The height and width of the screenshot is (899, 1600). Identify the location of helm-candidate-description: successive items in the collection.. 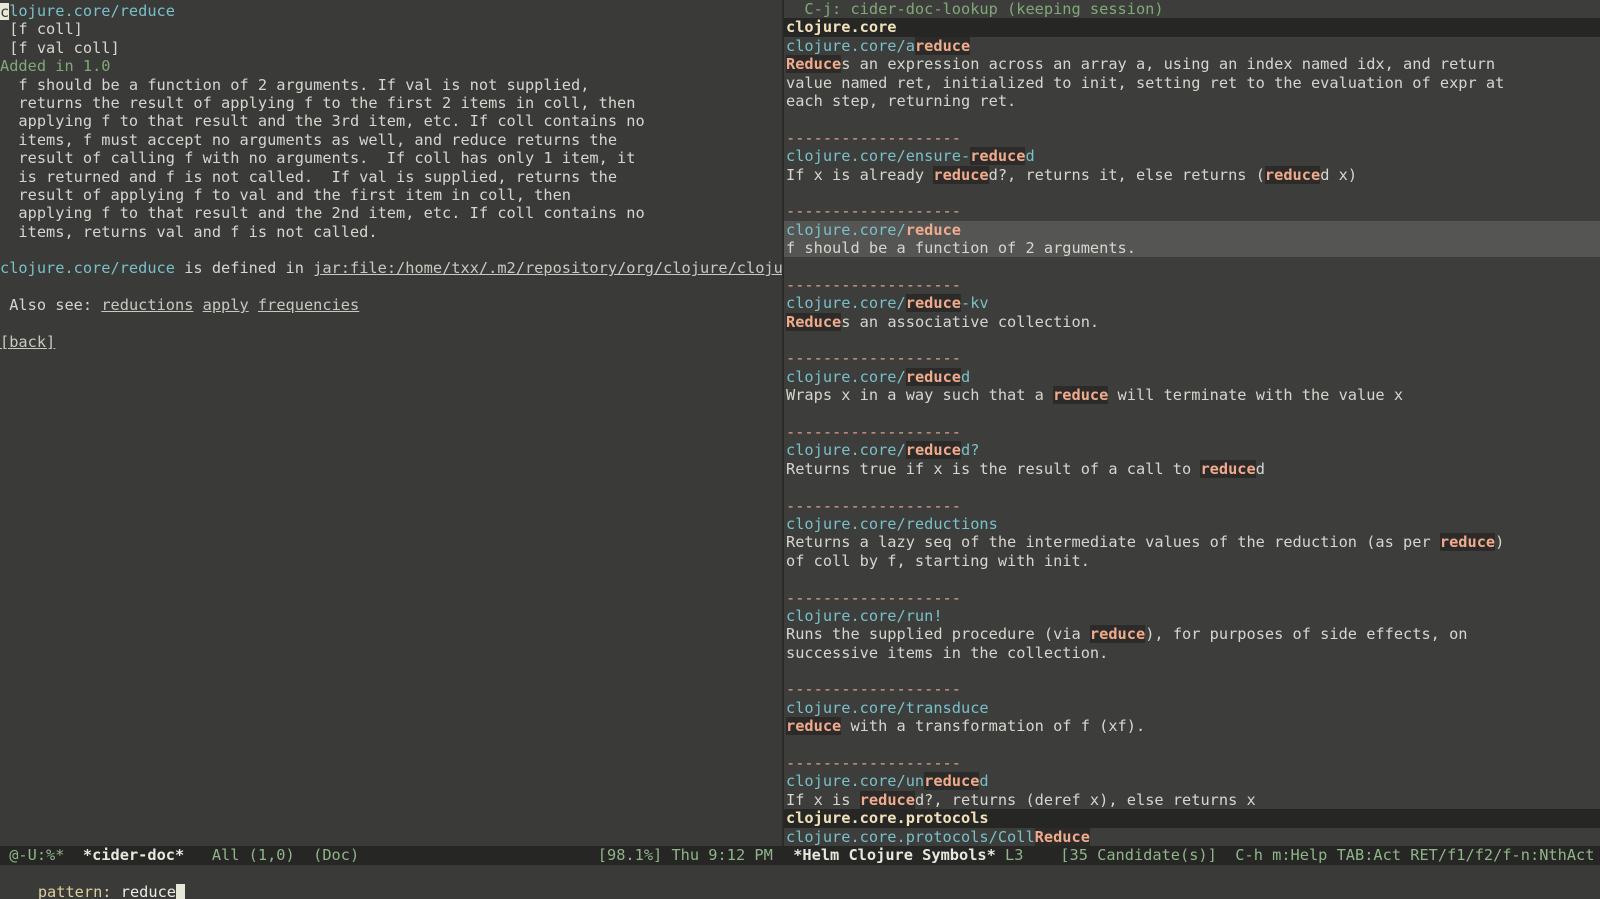
(1192, 653).